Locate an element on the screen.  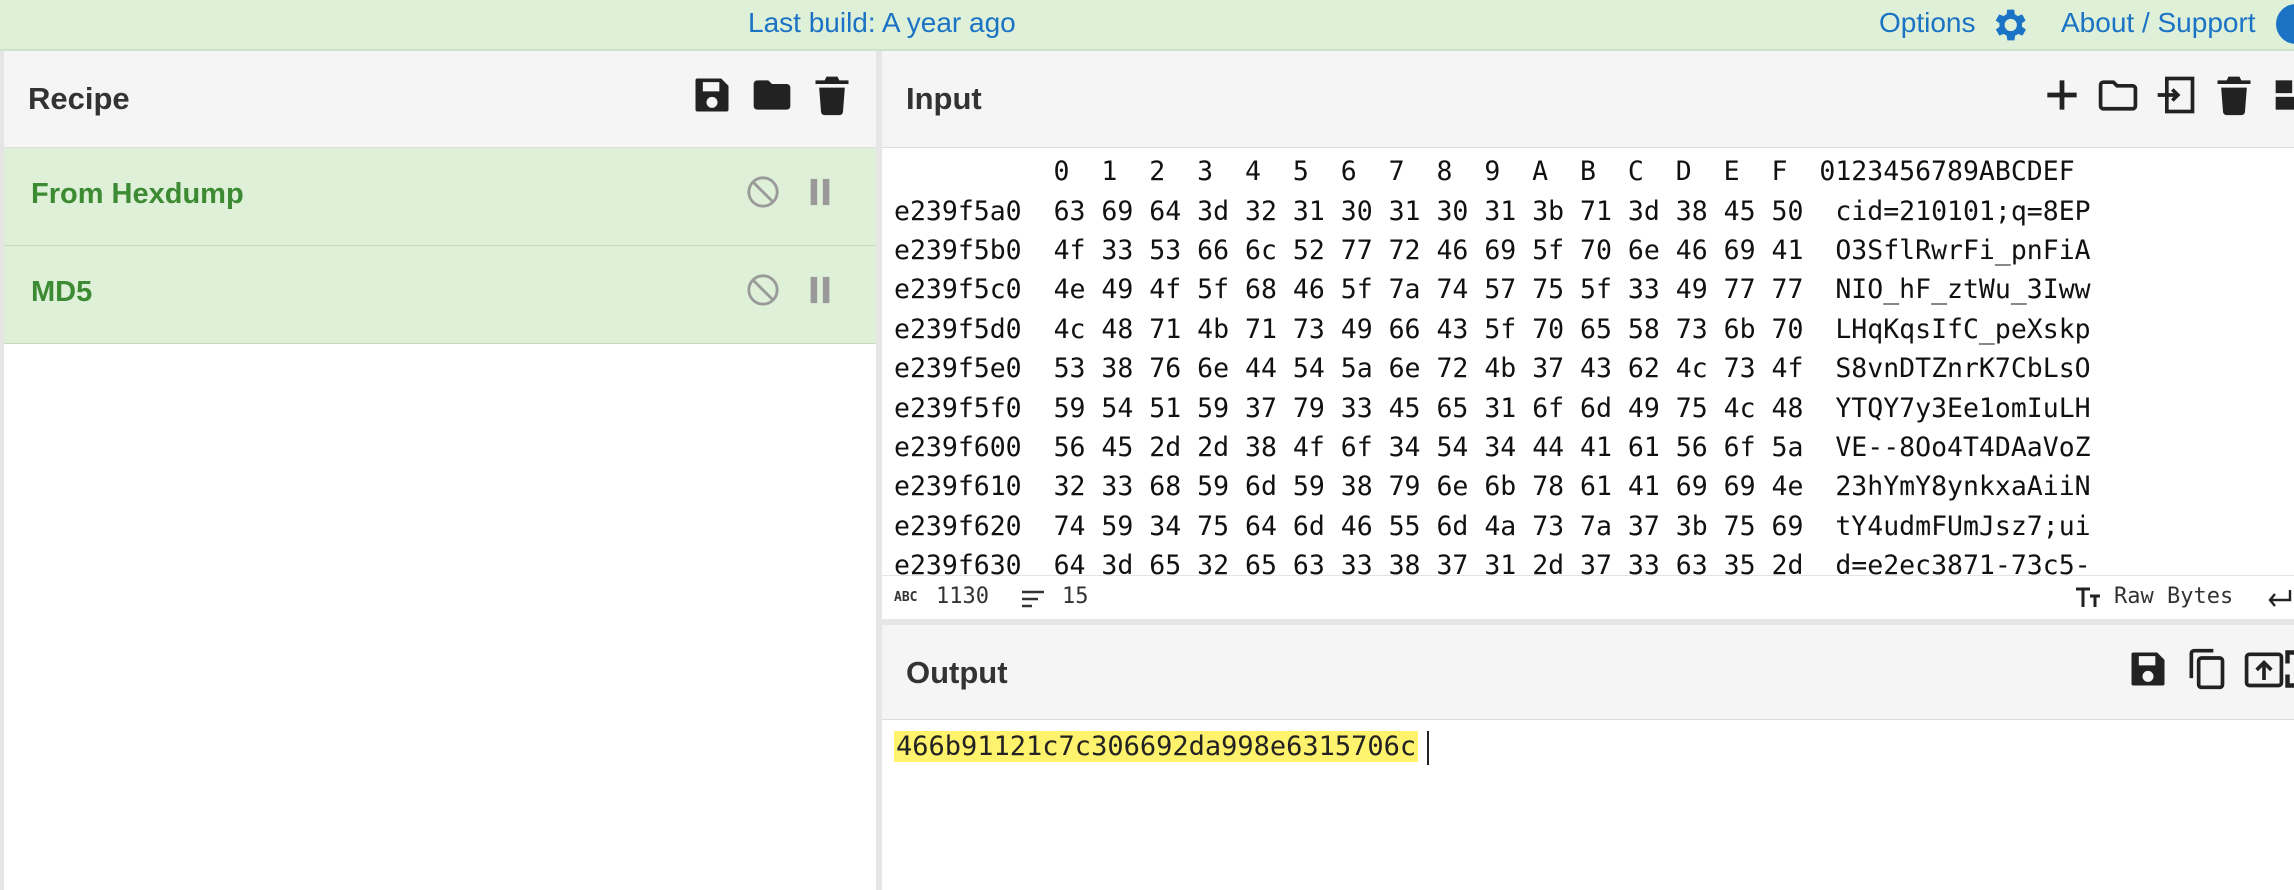
last-build-link: Last build: A year ago is located at coordinates (882, 23).